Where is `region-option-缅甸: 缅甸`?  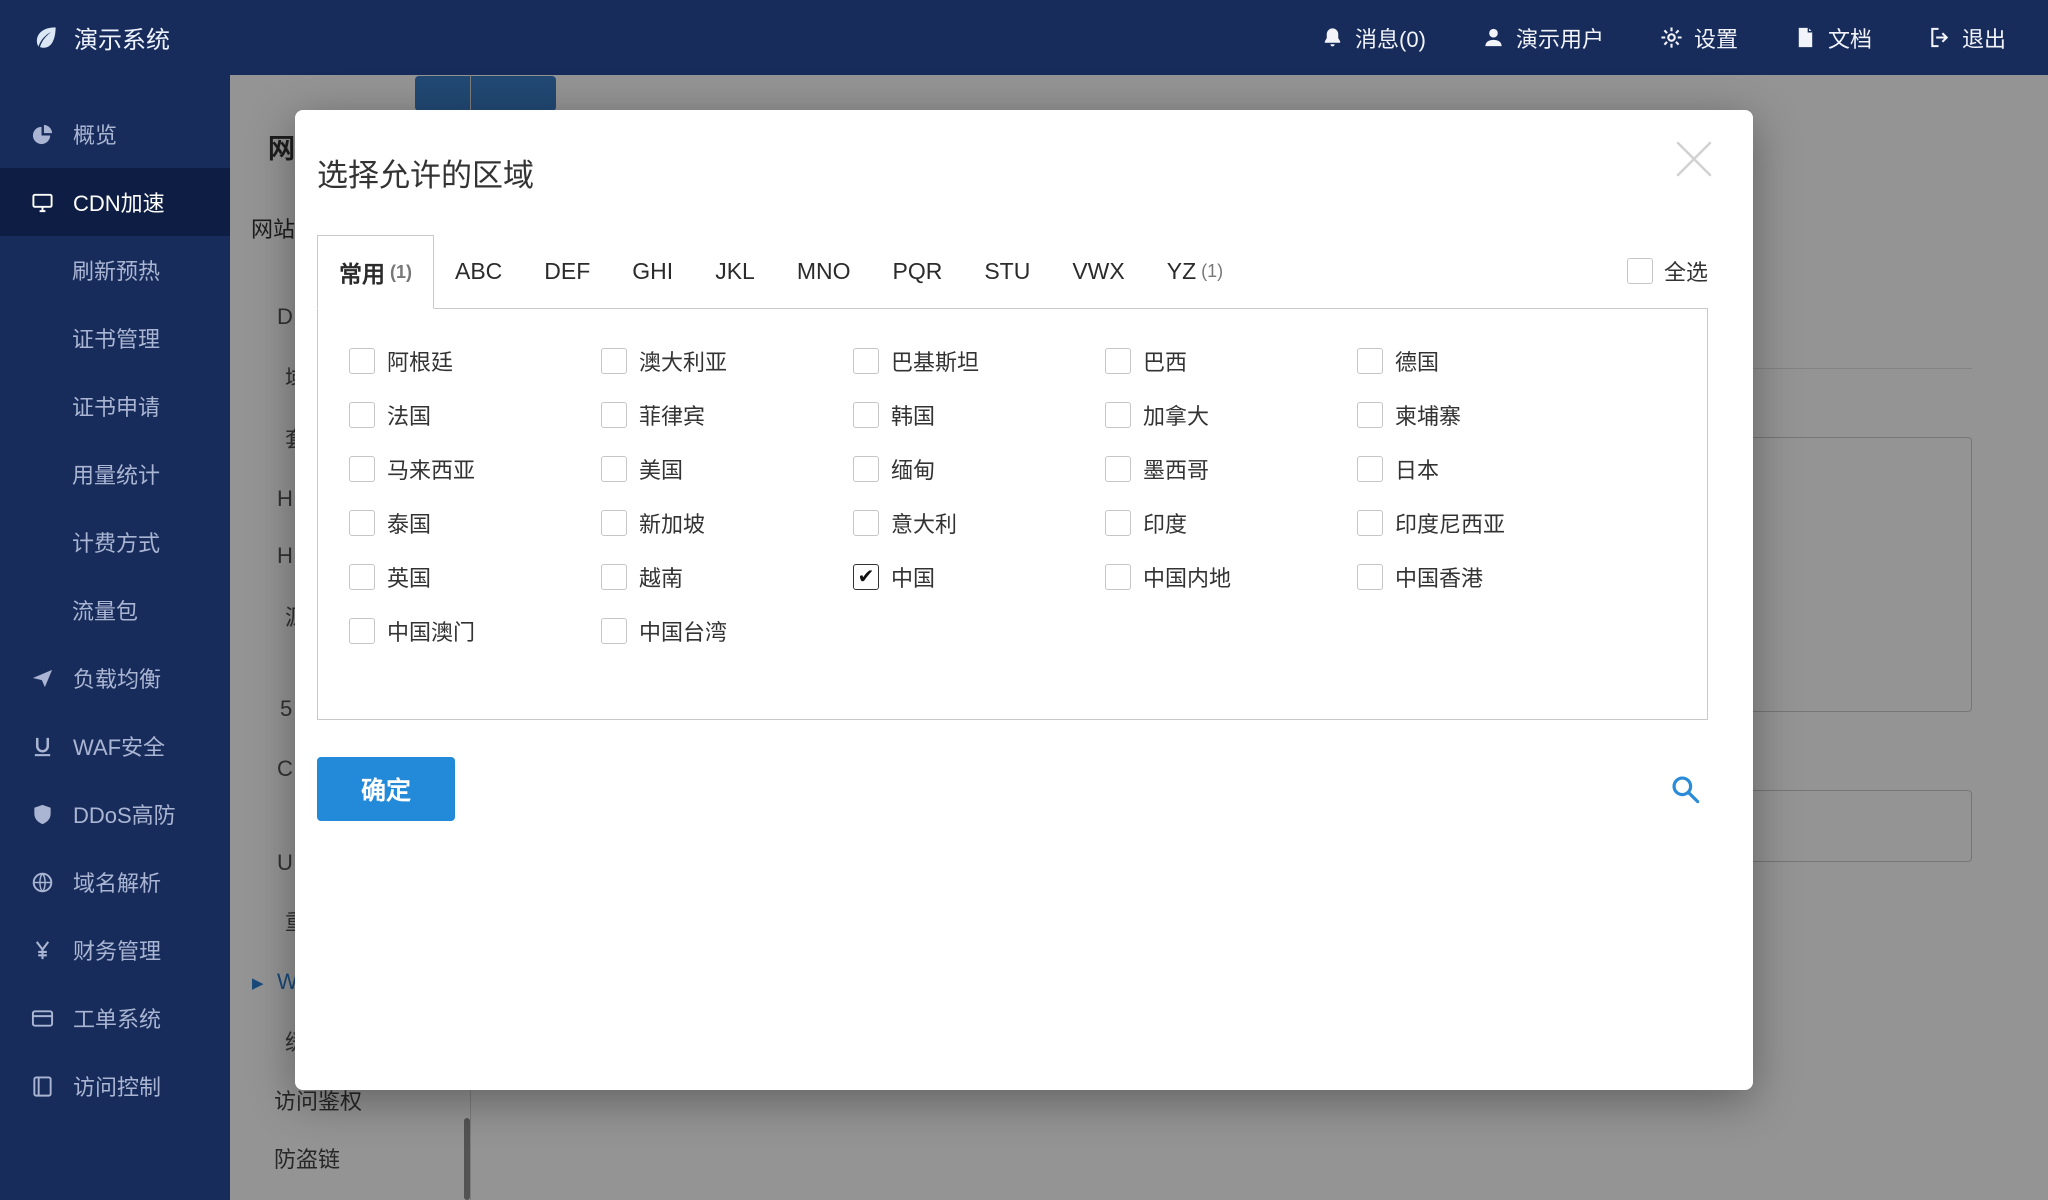 region-option-缅甸: 缅甸 is located at coordinates (979, 469).